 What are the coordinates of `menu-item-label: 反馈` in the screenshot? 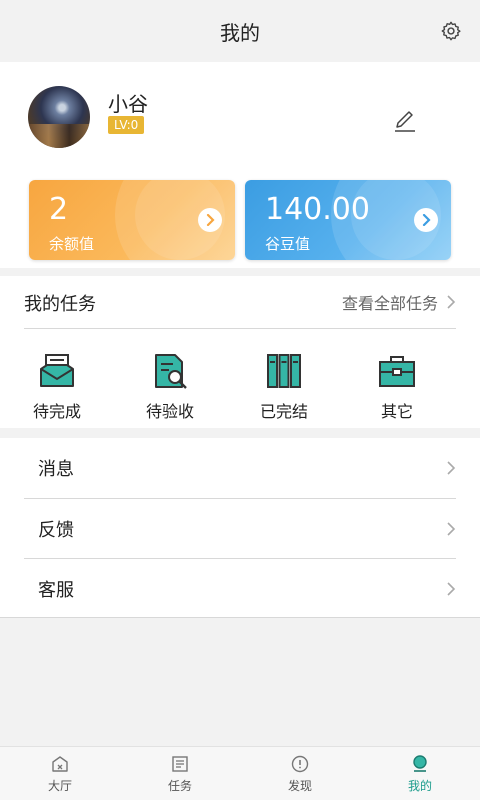 It's located at (56, 530).